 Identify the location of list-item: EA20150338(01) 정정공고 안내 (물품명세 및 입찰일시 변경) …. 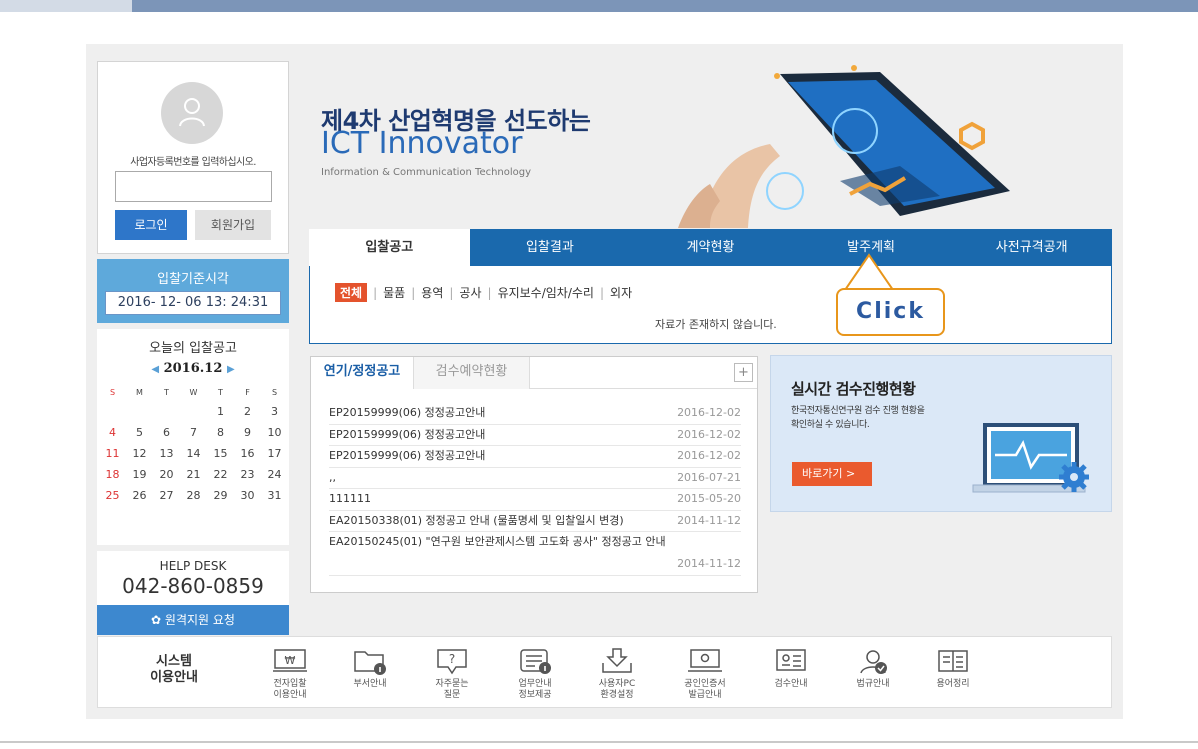
(535, 521).